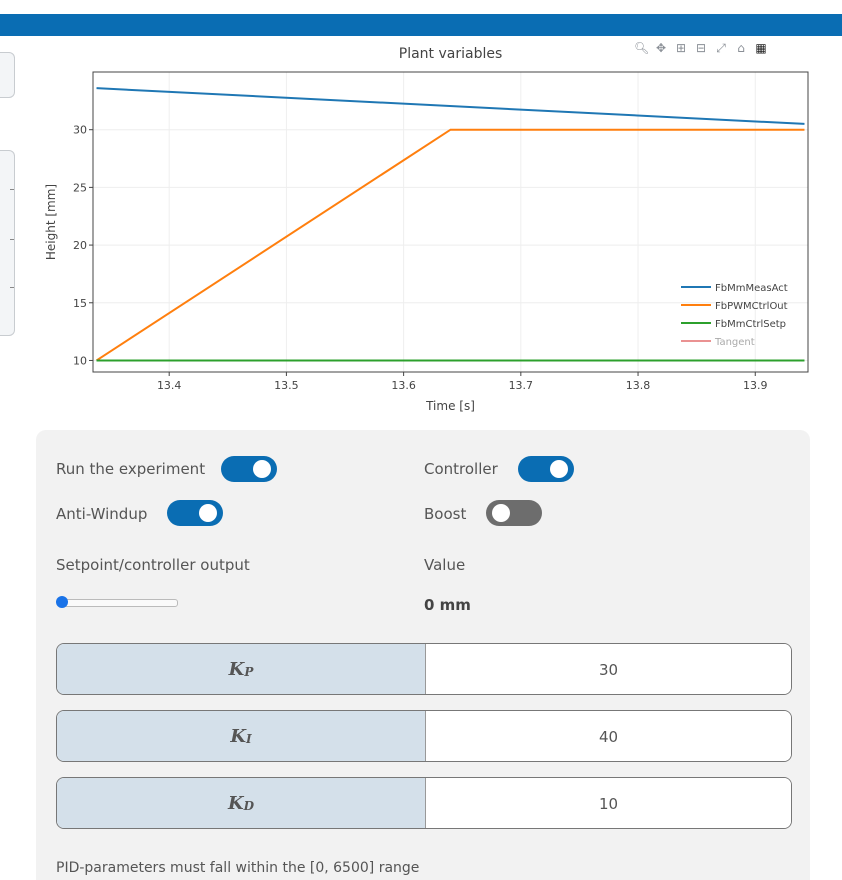  What do you see at coordinates (249, 469) in the screenshot?
I see `run-experiment-toggle` at bounding box center [249, 469].